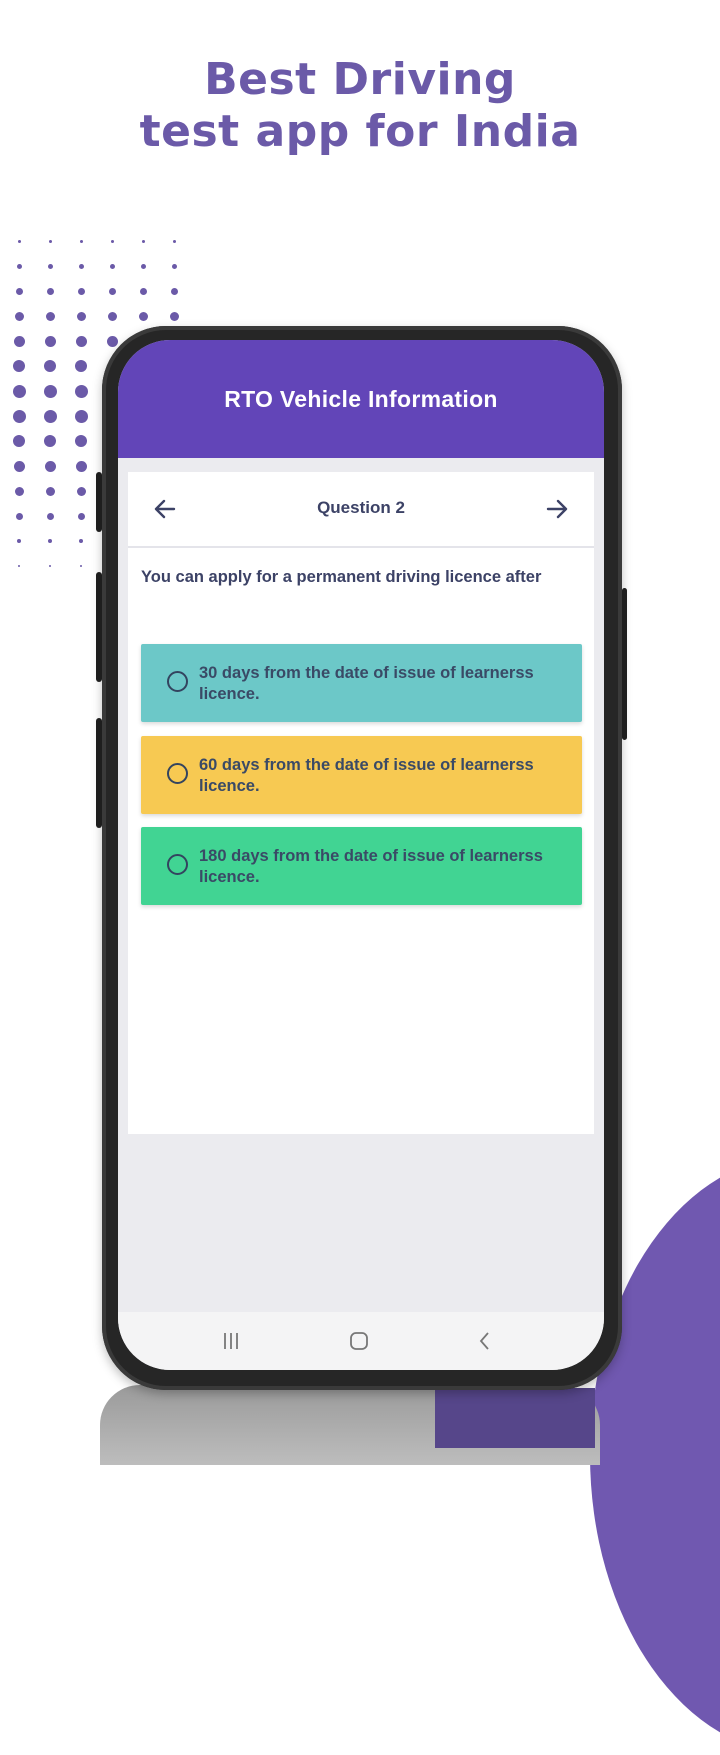 The height and width of the screenshot is (1755, 720). I want to click on app-title: RTO Vehicle Information, so click(361, 399).